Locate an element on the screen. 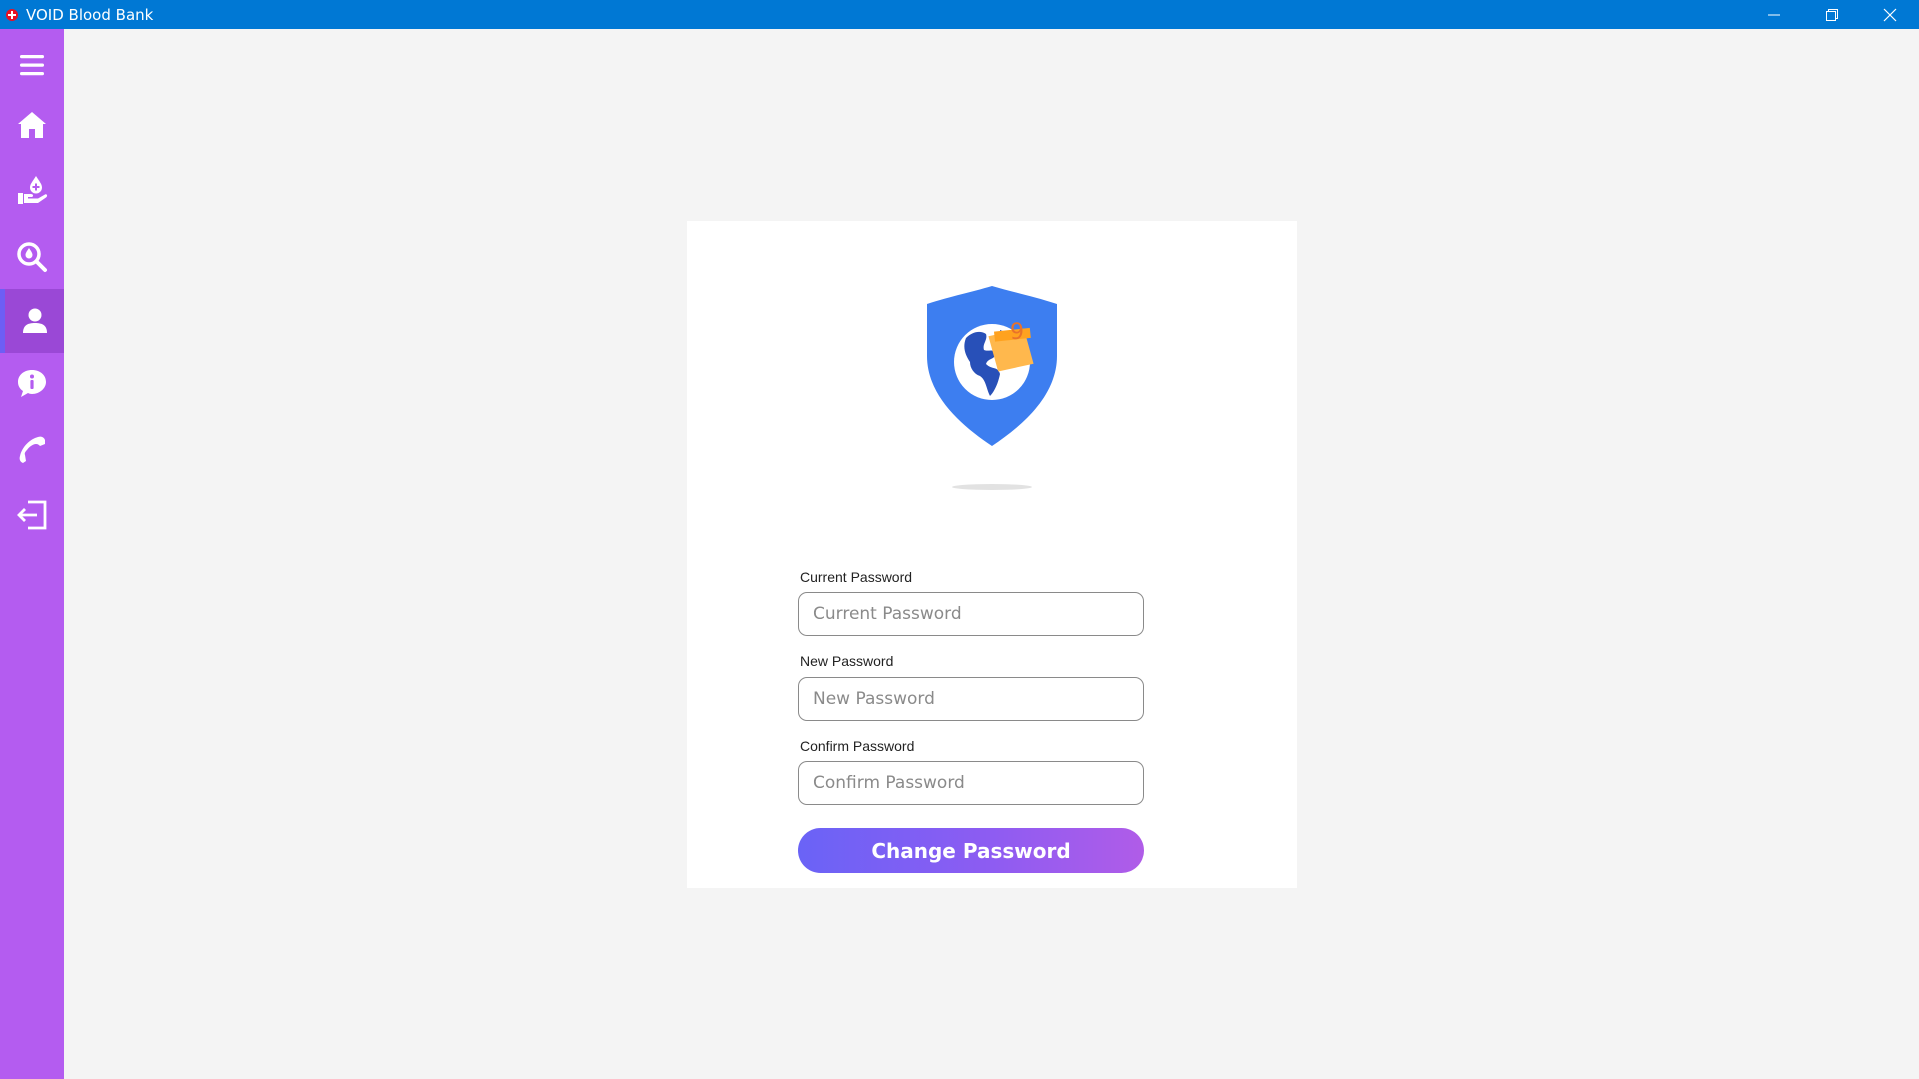 The image size is (1919, 1079). illustration-shadow is located at coordinates (992, 487).